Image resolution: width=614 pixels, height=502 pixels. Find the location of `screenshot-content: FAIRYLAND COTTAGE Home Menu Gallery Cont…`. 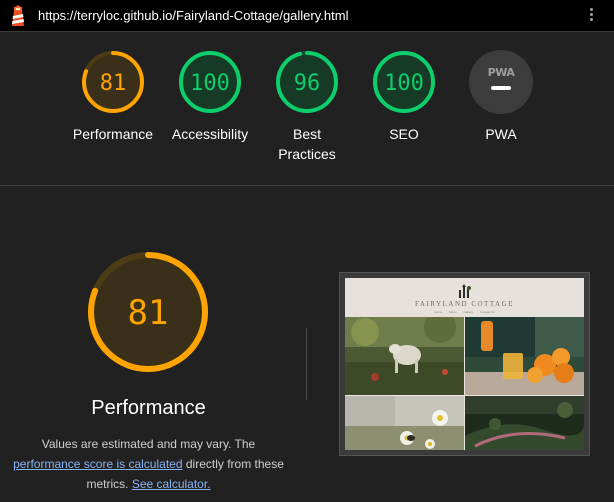

screenshot-content: FAIRYLAND COTTAGE Home Menu Gallery Cont… is located at coordinates (464, 364).